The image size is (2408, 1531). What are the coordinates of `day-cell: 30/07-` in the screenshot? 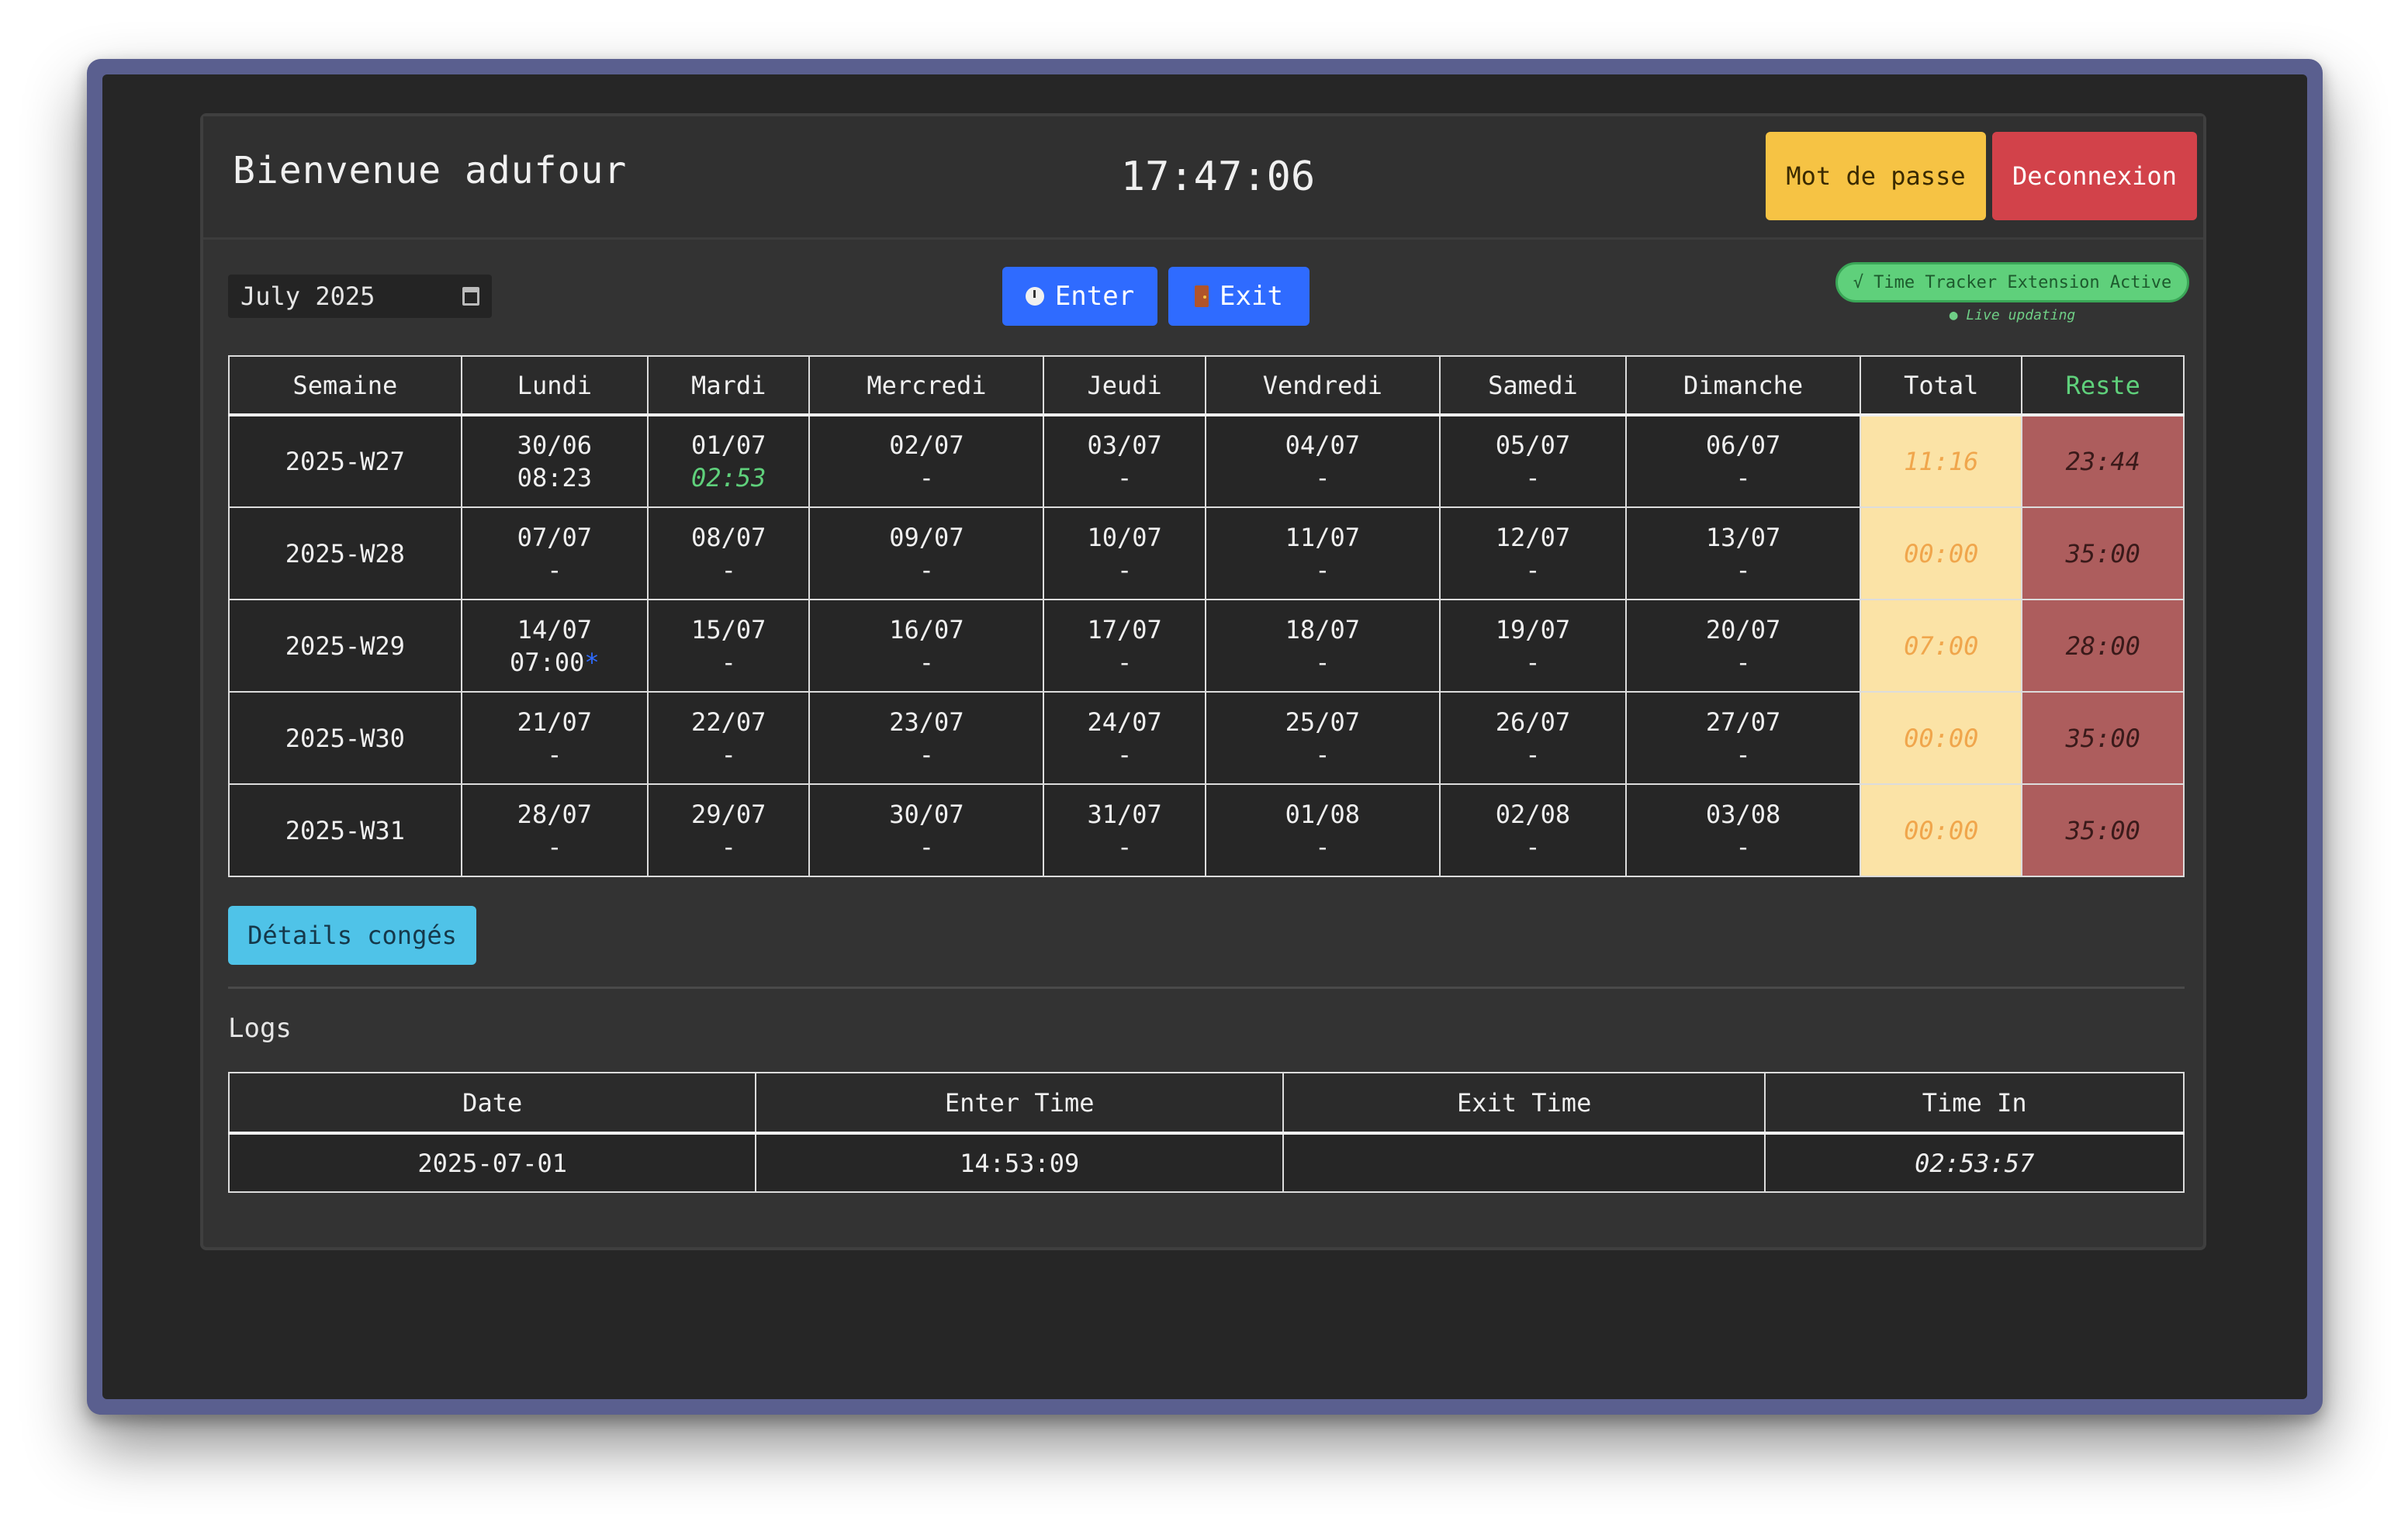 It's located at (926, 830).